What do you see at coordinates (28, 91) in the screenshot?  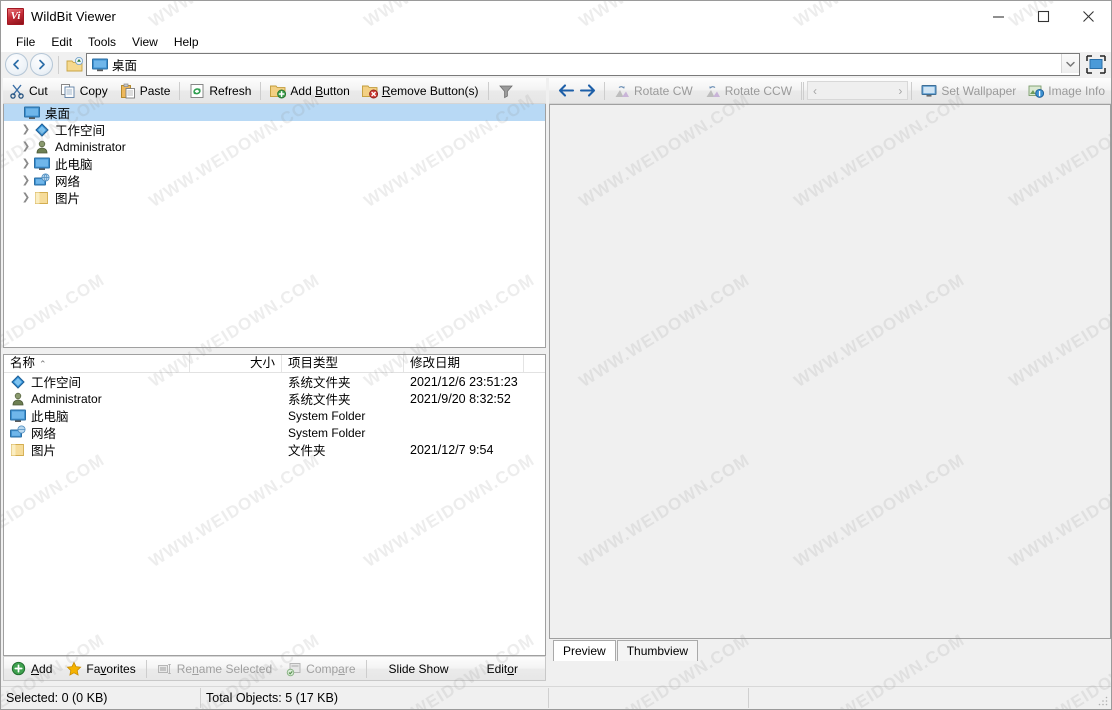 I see `cut-button: Cut` at bounding box center [28, 91].